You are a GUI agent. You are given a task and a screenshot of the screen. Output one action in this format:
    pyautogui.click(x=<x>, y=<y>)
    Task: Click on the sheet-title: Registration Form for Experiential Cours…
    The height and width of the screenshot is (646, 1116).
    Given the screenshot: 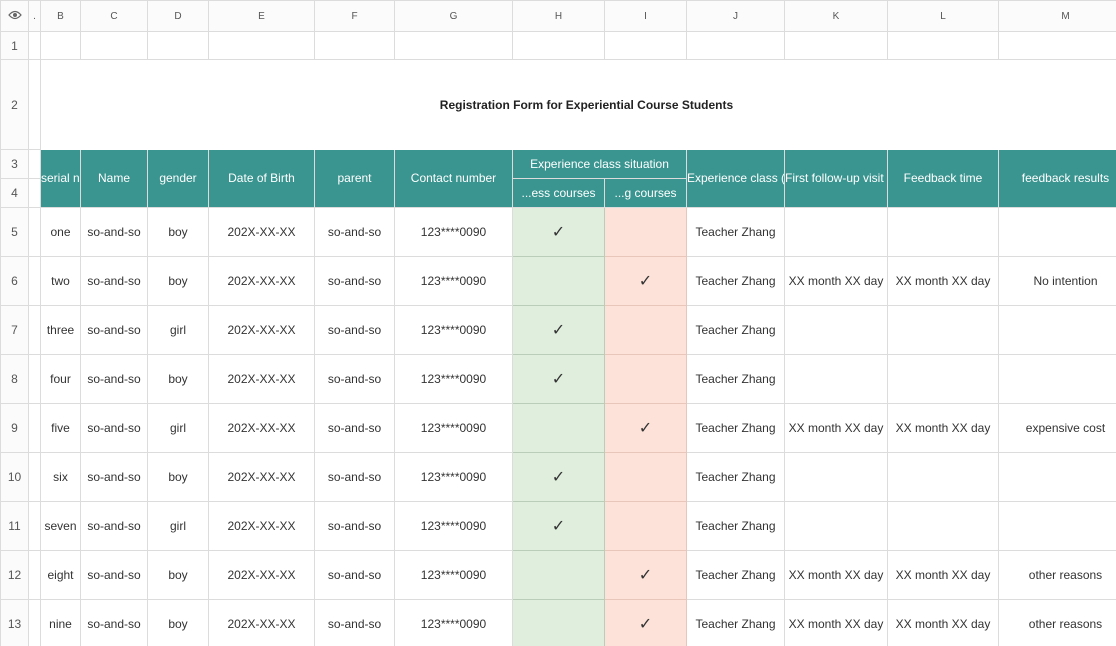 What is the action you would take?
    pyautogui.click(x=578, y=104)
    